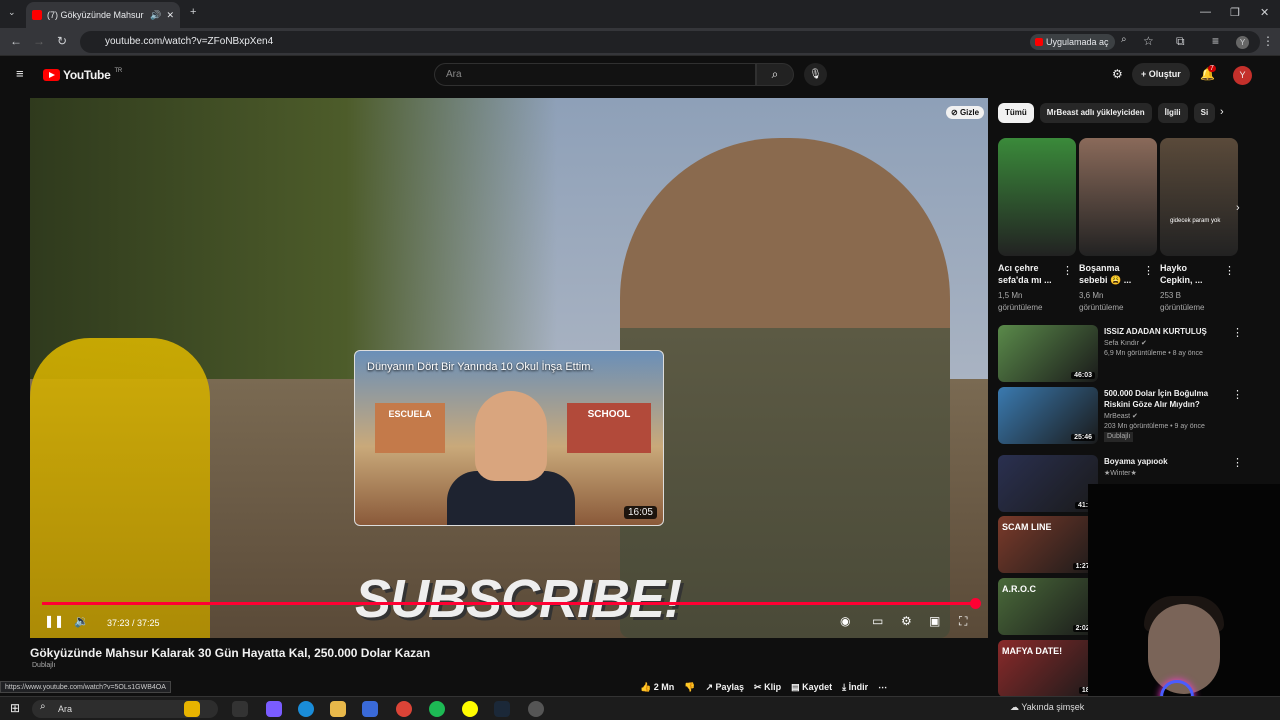  What do you see at coordinates (1048, 544) in the screenshot?
I see `recommendation-thumbnail: SCAM LINE 1:27:` at bounding box center [1048, 544].